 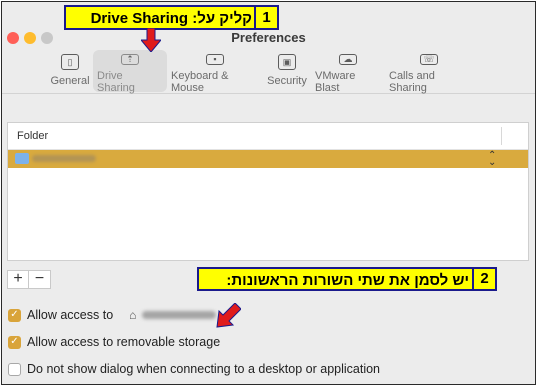 I want to click on tab-drive-sharing-label: Drive Sharing, so click(x=116, y=82).